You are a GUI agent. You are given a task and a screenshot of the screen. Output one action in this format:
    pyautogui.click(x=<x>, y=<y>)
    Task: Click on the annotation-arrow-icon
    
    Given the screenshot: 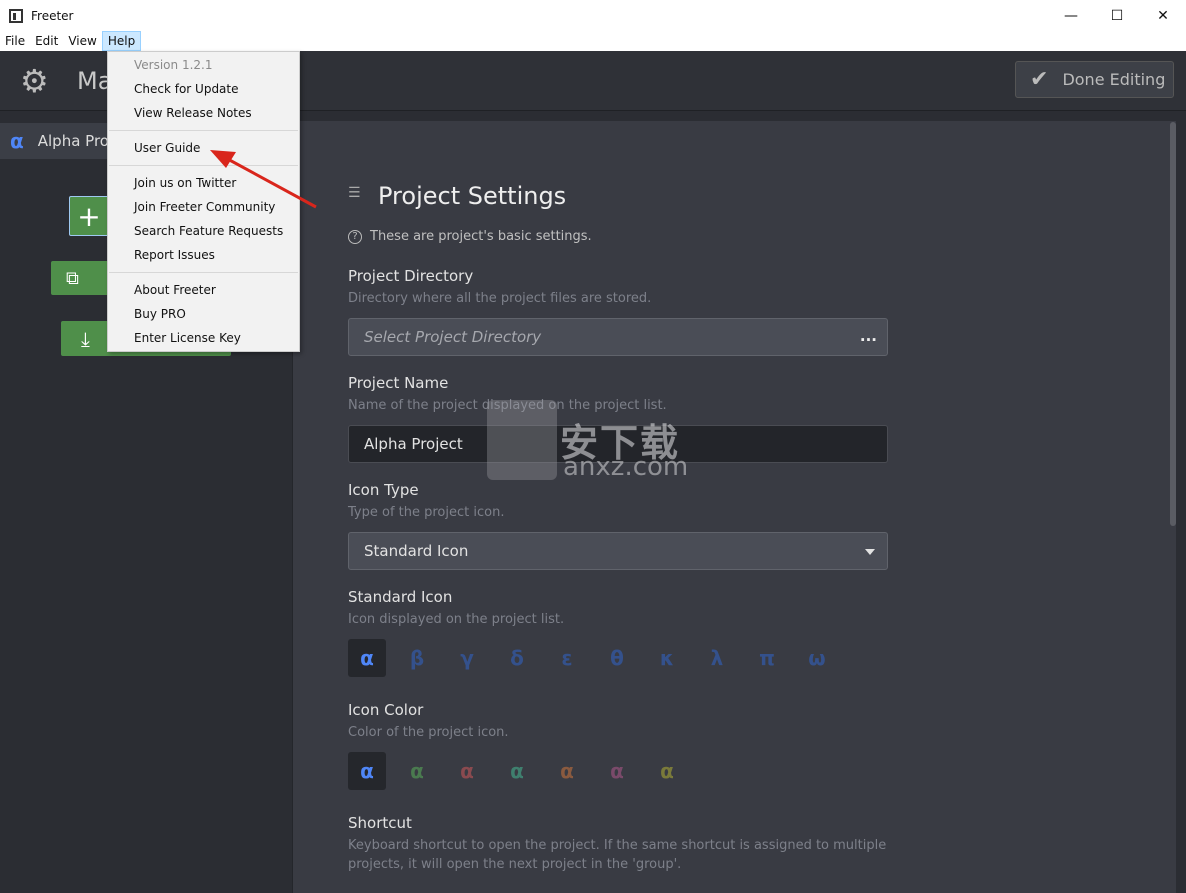 What is the action you would take?
    pyautogui.click(x=263, y=179)
    